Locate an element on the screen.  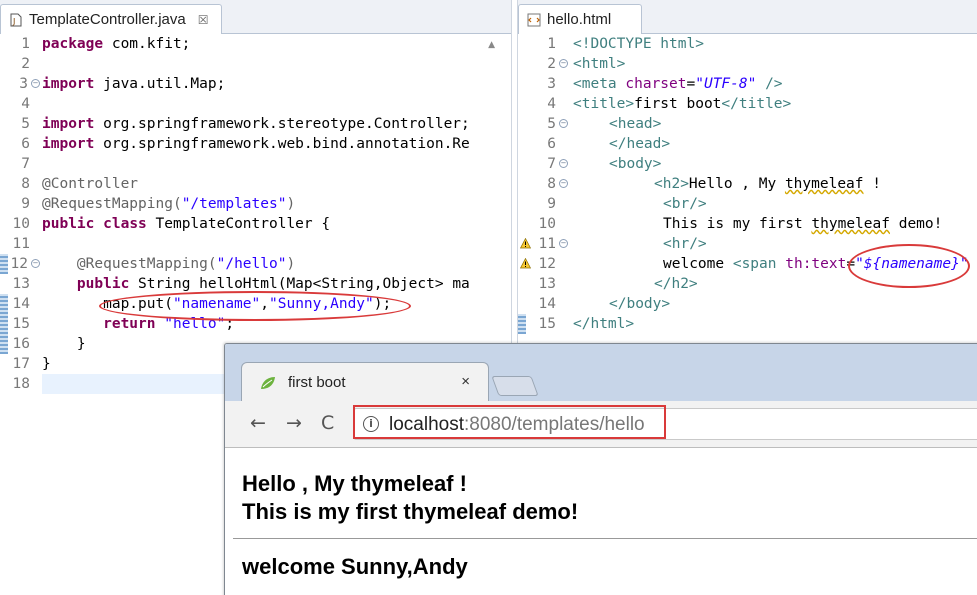
code-text: <meta is located at coordinates (599, 84).